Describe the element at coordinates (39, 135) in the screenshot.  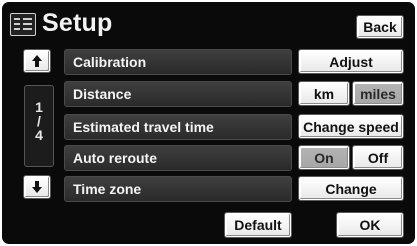
I see `page-total: 4` at that location.